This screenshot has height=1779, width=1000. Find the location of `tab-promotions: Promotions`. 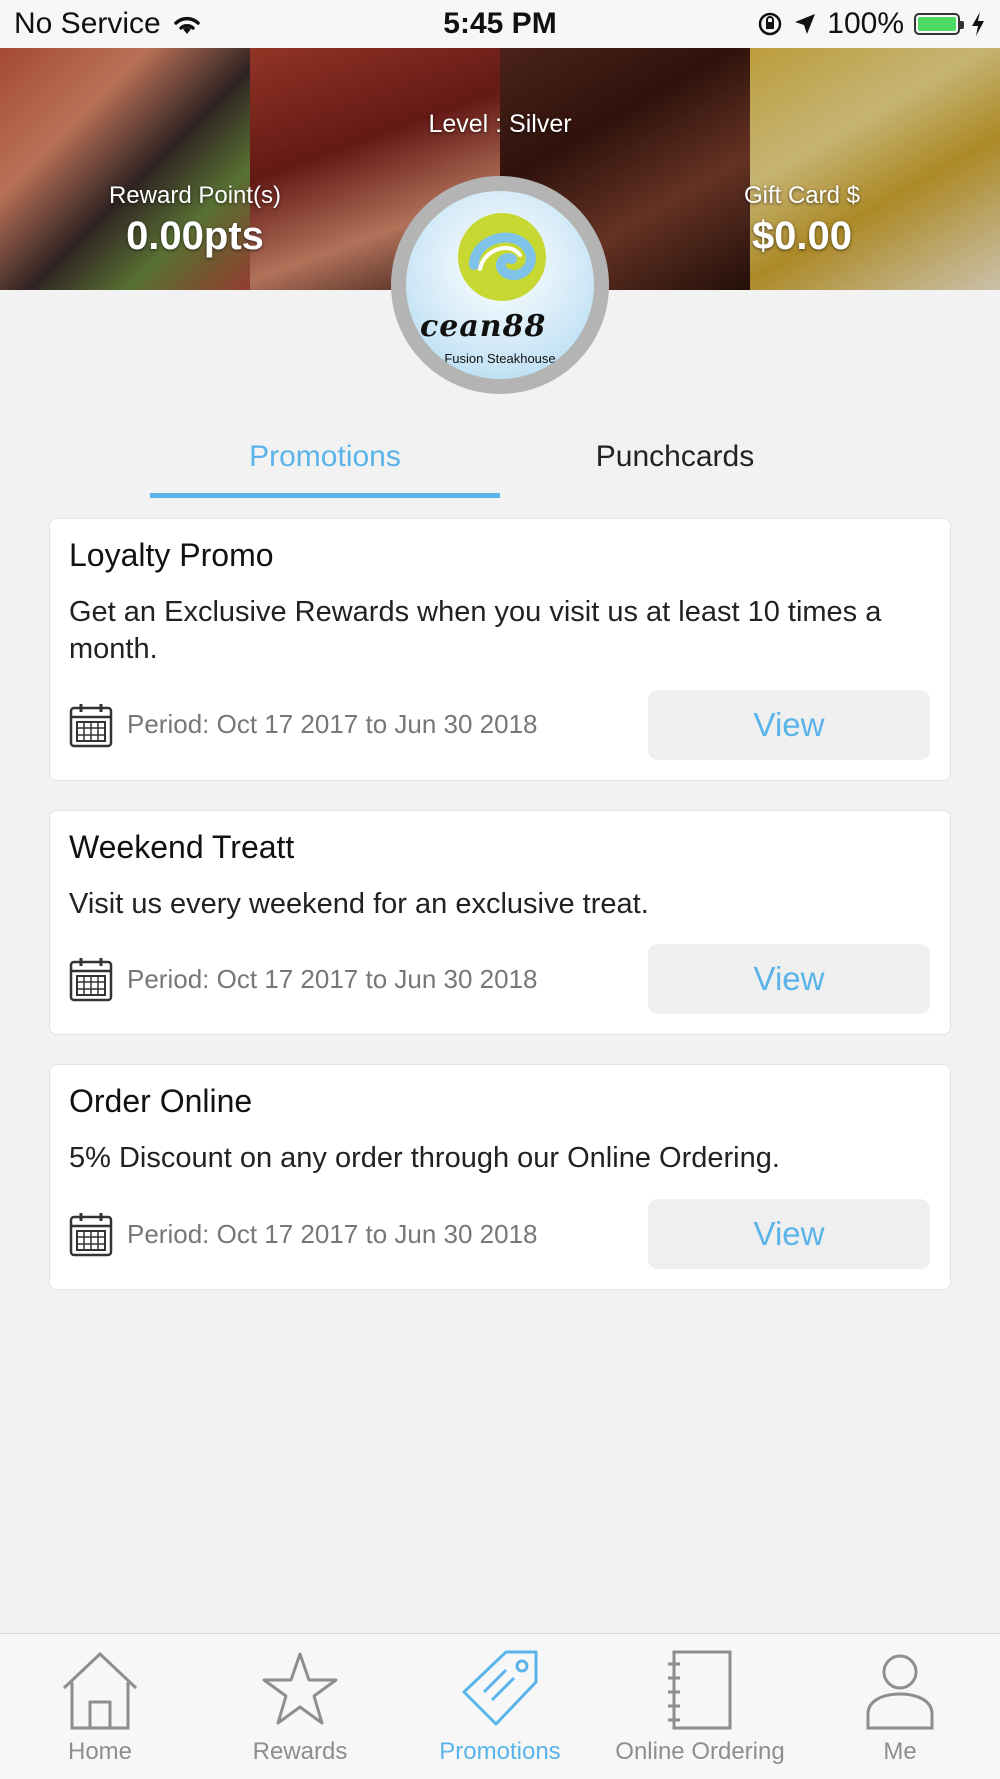

tab-promotions: Promotions is located at coordinates (325, 469).